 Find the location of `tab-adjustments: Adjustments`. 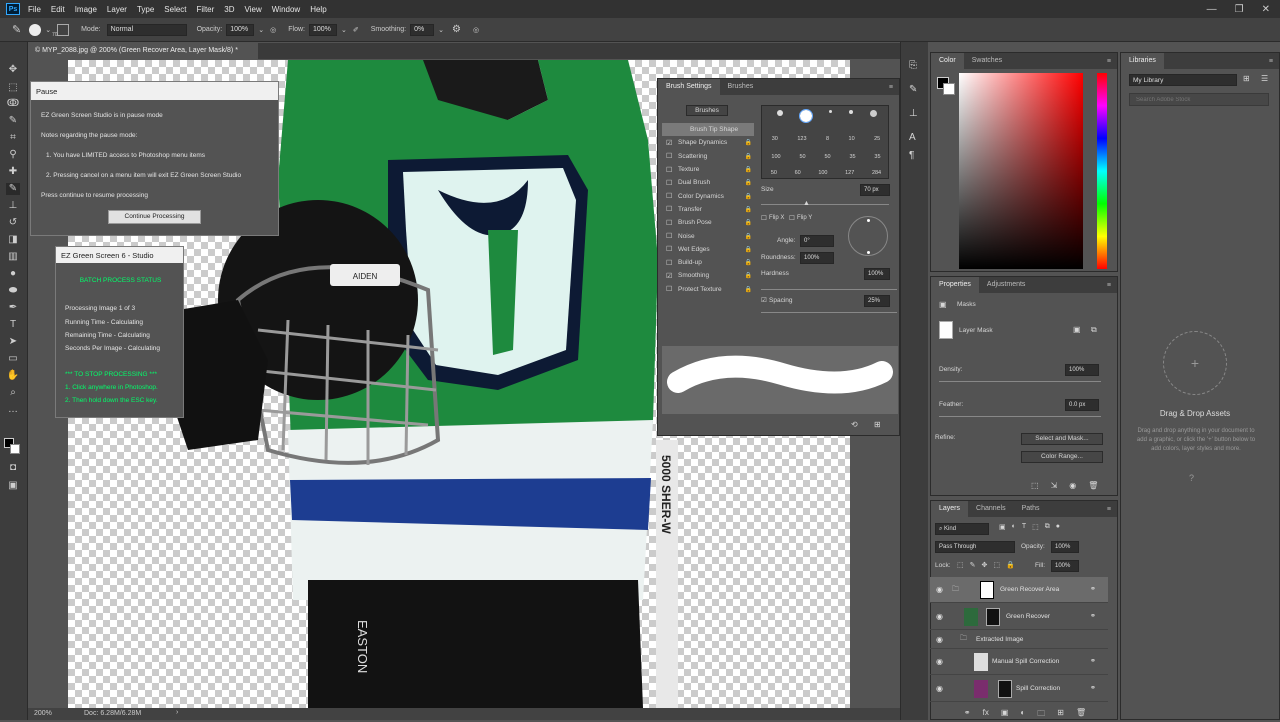

tab-adjustments: Adjustments is located at coordinates (1006, 285).